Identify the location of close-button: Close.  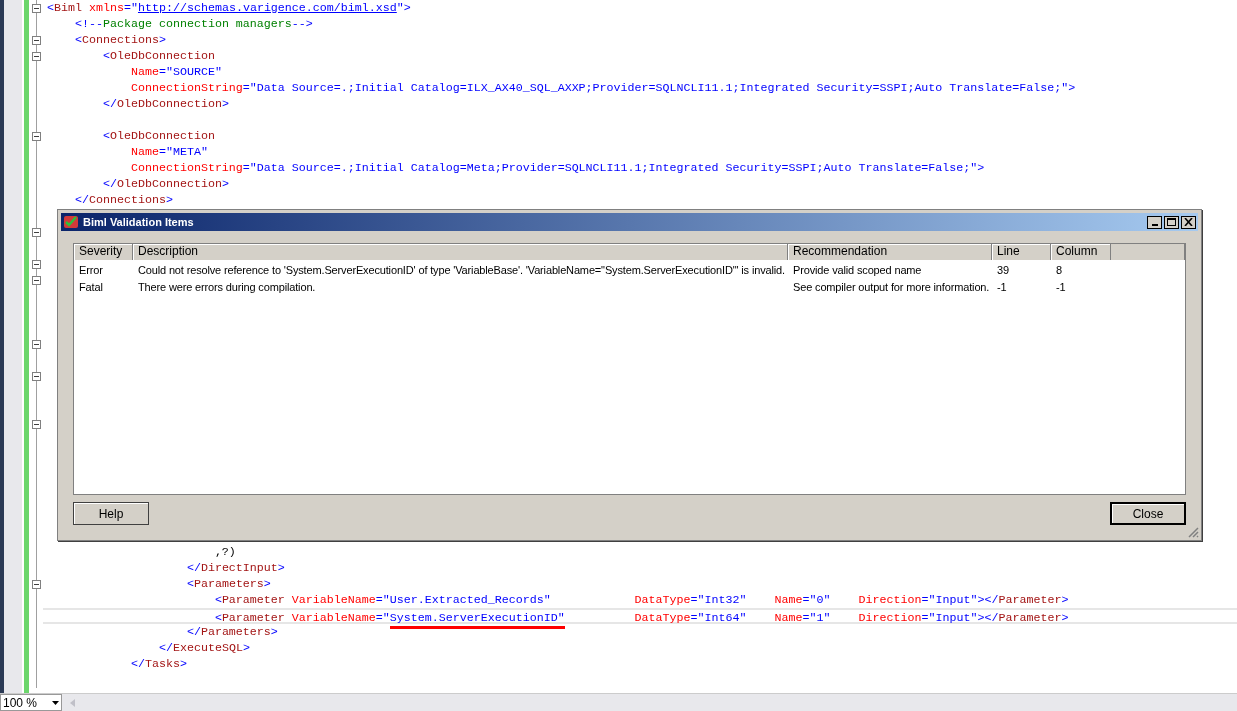
(1148, 513).